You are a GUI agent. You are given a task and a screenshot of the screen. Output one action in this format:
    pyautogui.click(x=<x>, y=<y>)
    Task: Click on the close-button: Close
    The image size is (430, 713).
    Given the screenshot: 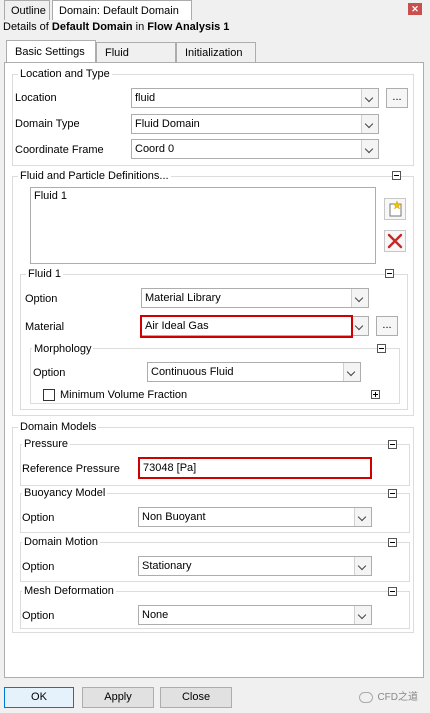 What is the action you would take?
    pyautogui.click(x=196, y=697)
    